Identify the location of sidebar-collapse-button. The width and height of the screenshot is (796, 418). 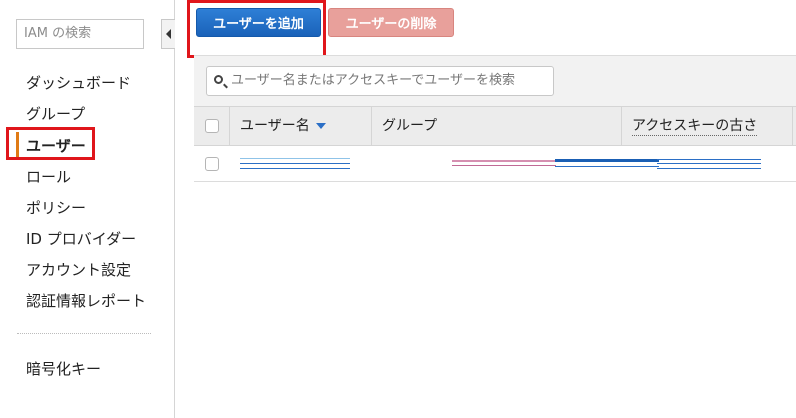
(168, 34).